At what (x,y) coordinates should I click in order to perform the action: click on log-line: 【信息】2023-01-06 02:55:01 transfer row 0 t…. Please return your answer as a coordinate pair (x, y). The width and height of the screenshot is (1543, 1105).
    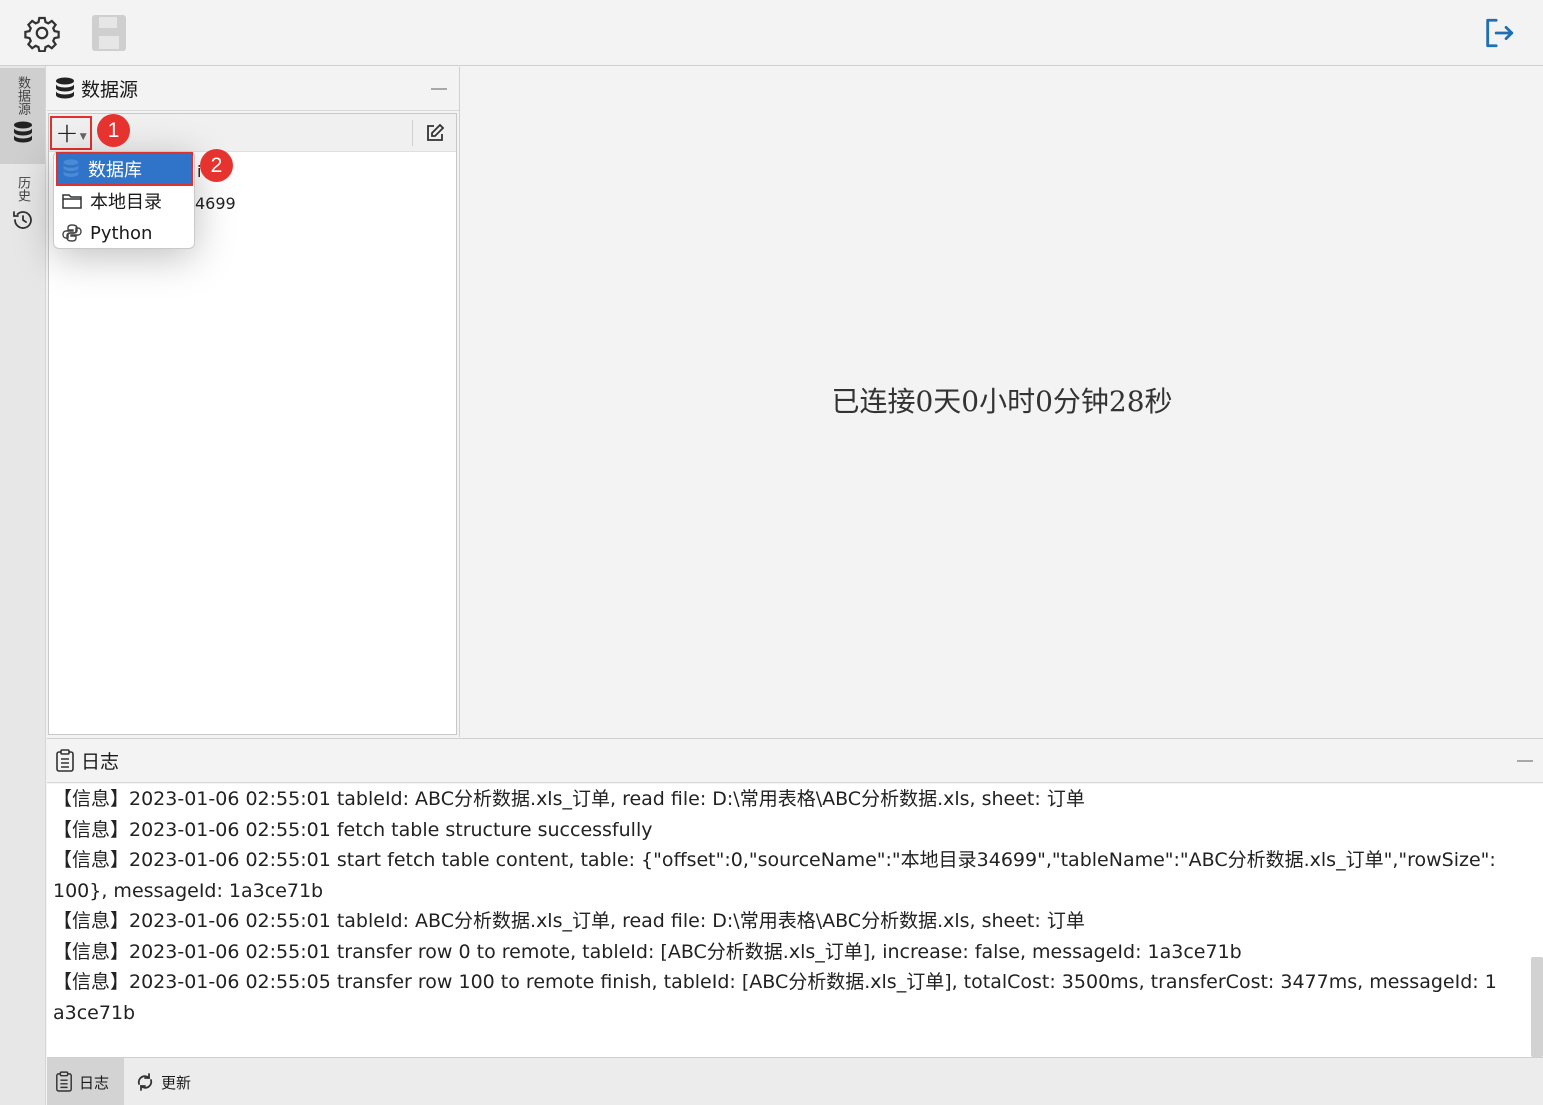
    Looking at the image, I should click on (647, 951).